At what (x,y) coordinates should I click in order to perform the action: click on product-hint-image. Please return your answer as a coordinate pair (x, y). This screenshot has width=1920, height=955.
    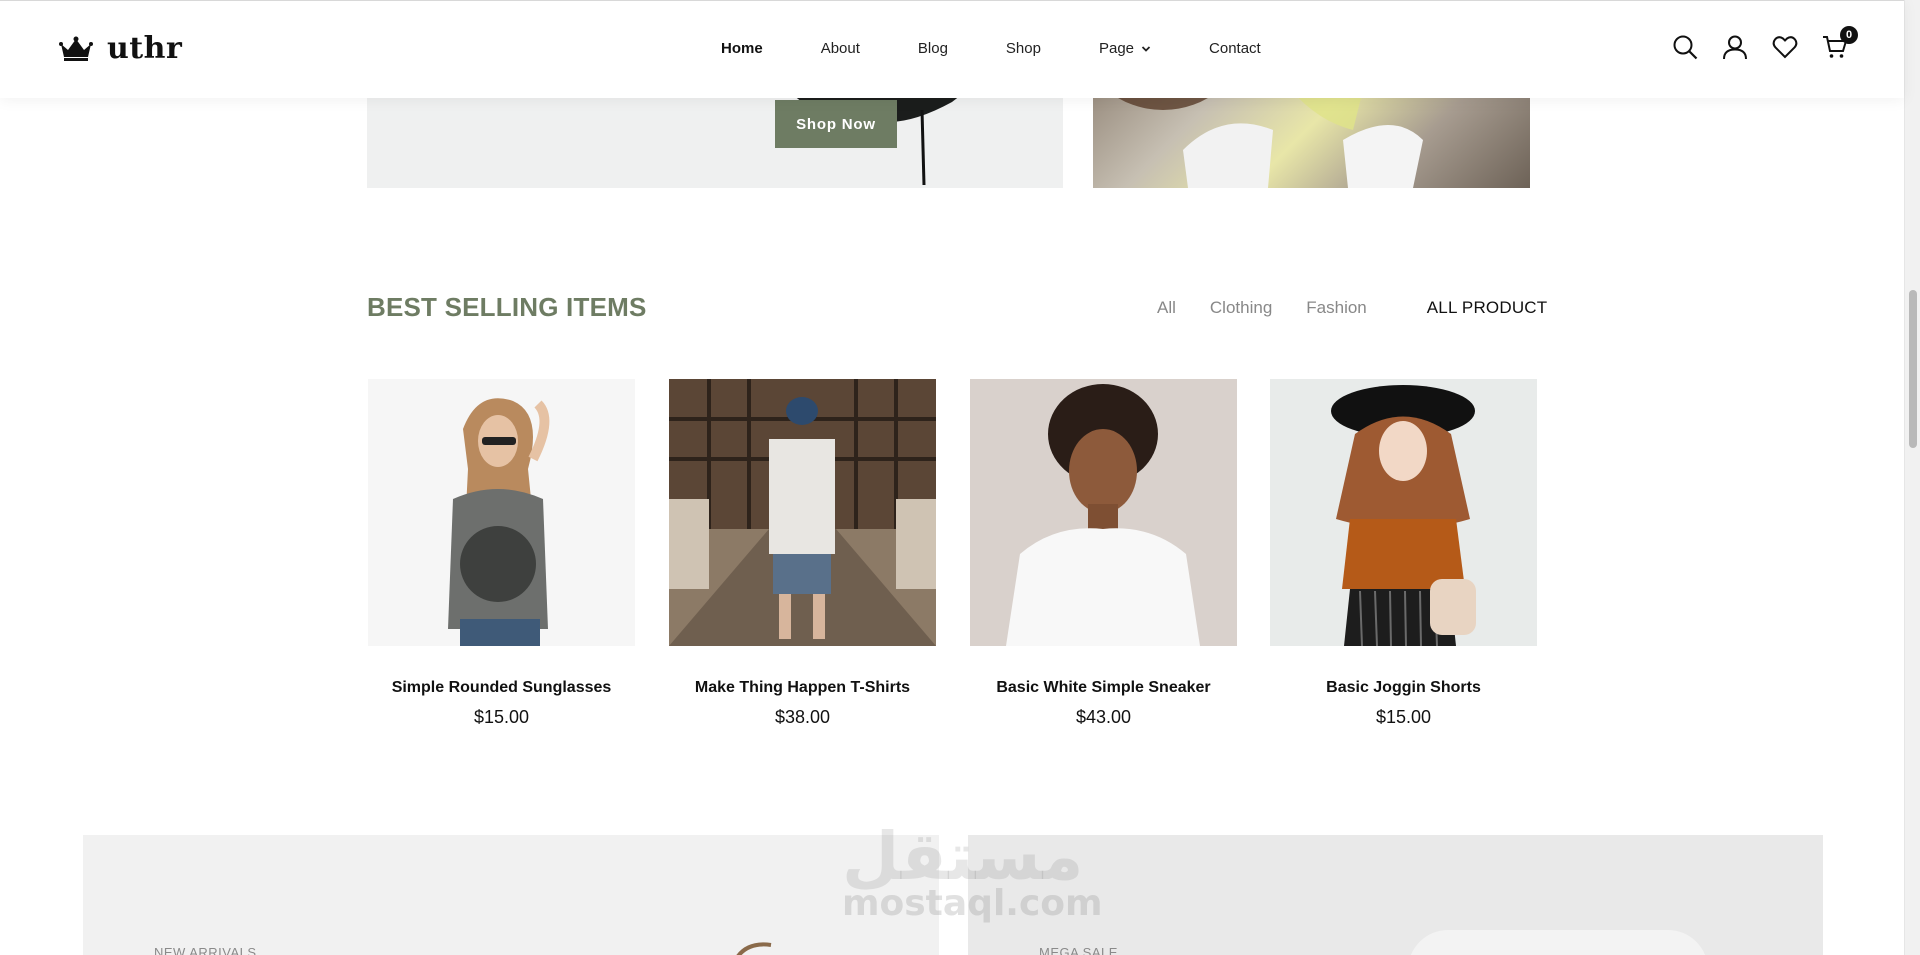
    Looking at the image, I should click on (754, 948).